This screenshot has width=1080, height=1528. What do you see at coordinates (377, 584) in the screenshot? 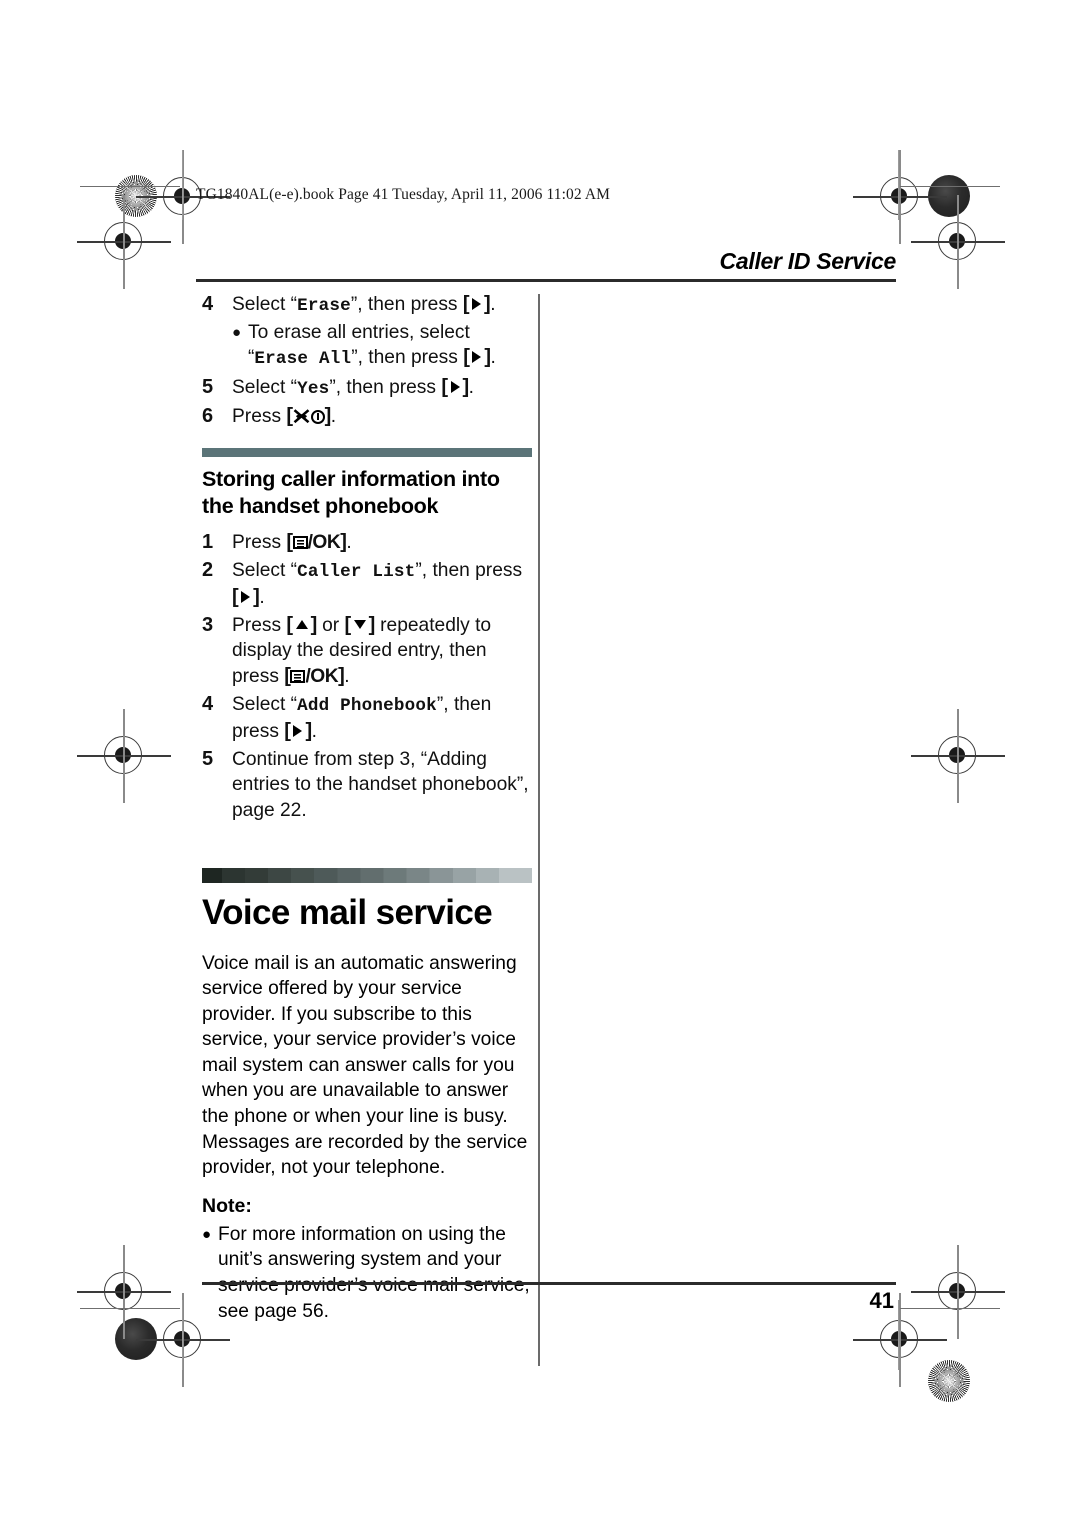
I see `step-text: Select “Caller List”, then press [].` at bounding box center [377, 584].